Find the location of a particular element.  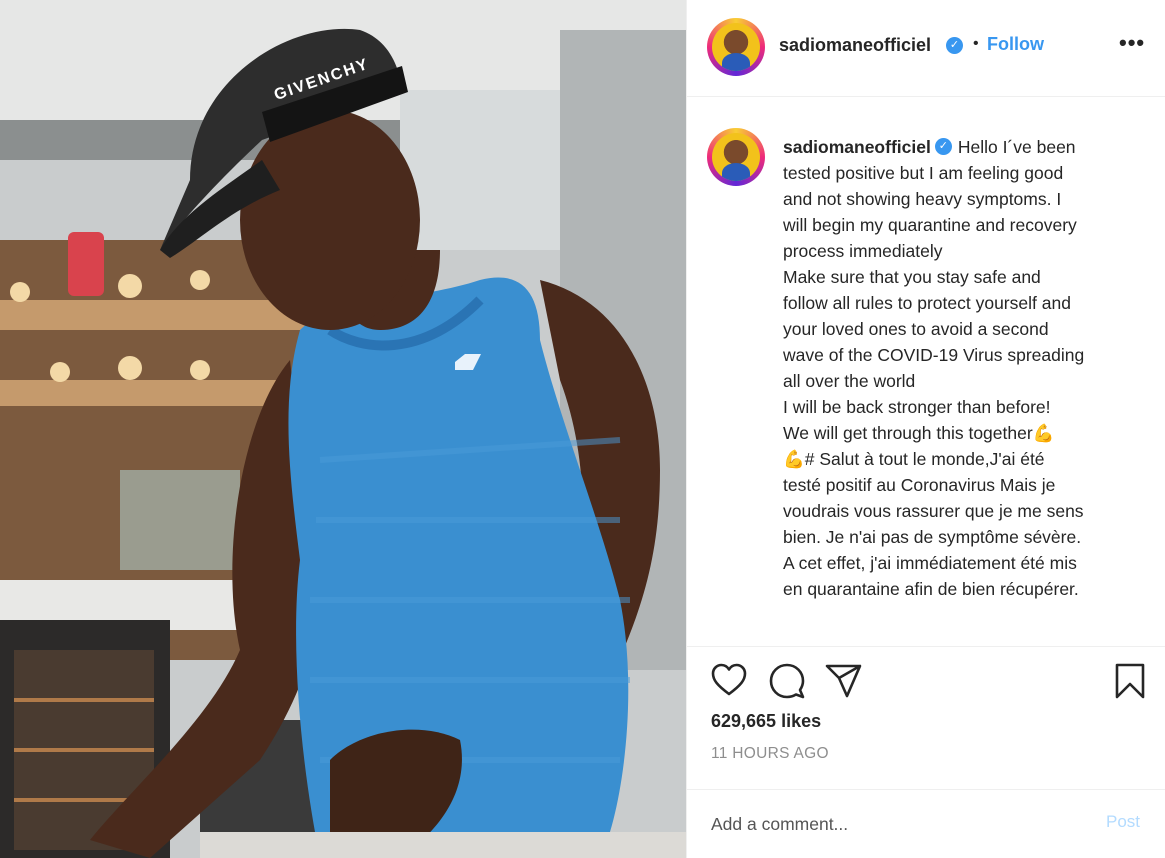

caption-scroll-mask is located at coordinates (926, 639).